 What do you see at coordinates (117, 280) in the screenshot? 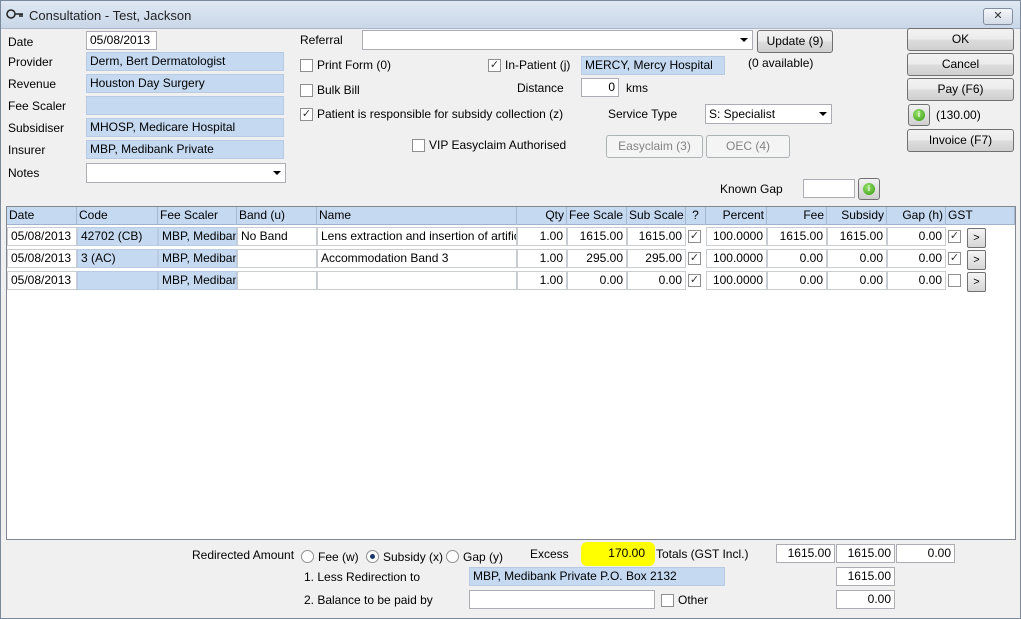
I see `cell-code` at bounding box center [117, 280].